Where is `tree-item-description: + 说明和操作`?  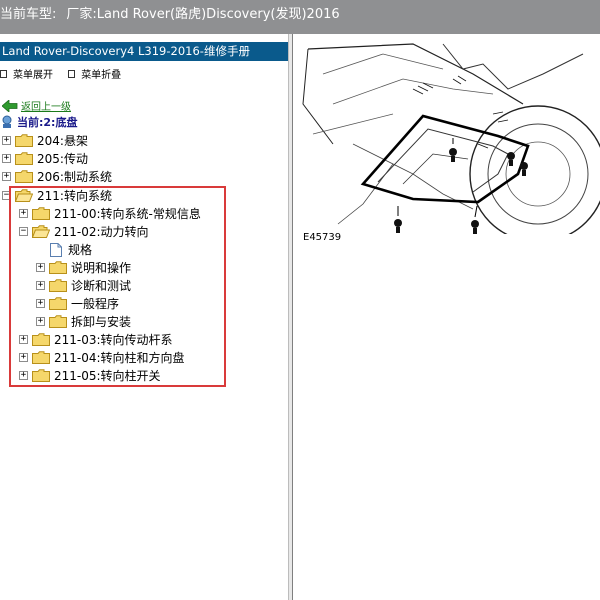 tree-item-description: + 说明和操作 is located at coordinates (83, 267).